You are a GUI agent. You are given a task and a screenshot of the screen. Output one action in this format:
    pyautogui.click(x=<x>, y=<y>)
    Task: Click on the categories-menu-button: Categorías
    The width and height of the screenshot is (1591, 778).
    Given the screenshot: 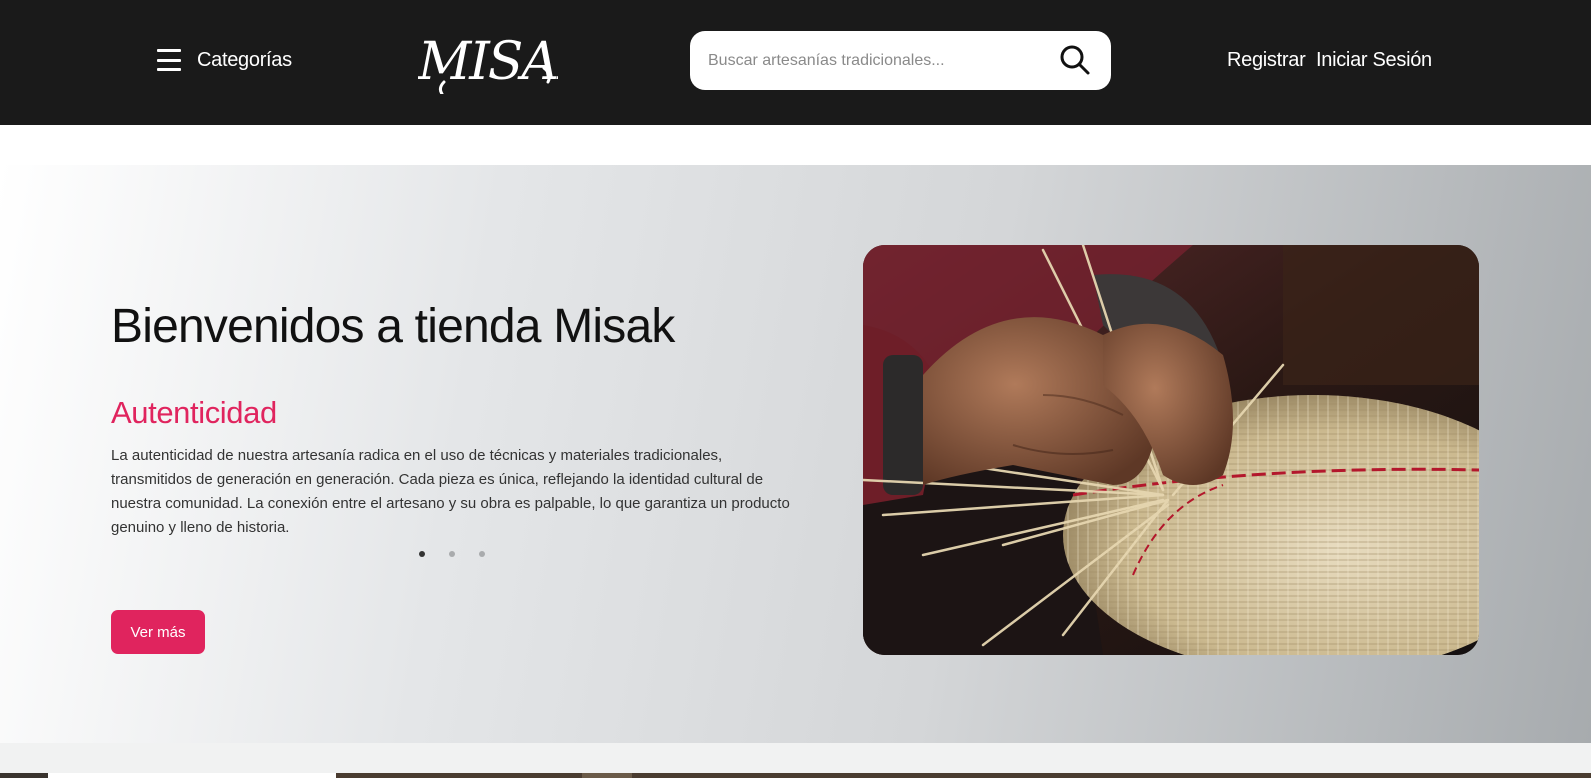 What is the action you would take?
    pyautogui.click(x=224, y=60)
    